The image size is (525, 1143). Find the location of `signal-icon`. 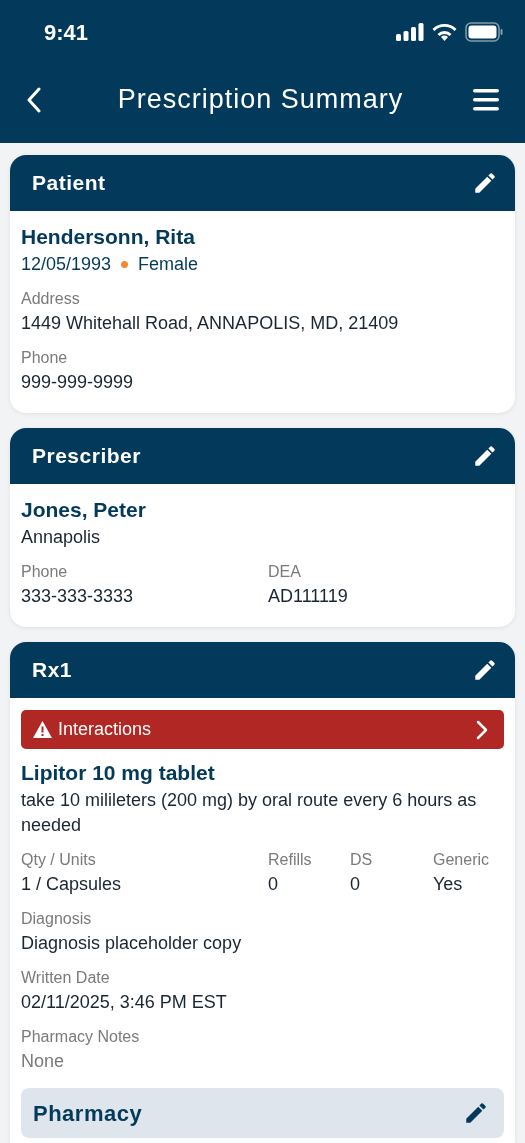

signal-icon is located at coordinates (410, 32).